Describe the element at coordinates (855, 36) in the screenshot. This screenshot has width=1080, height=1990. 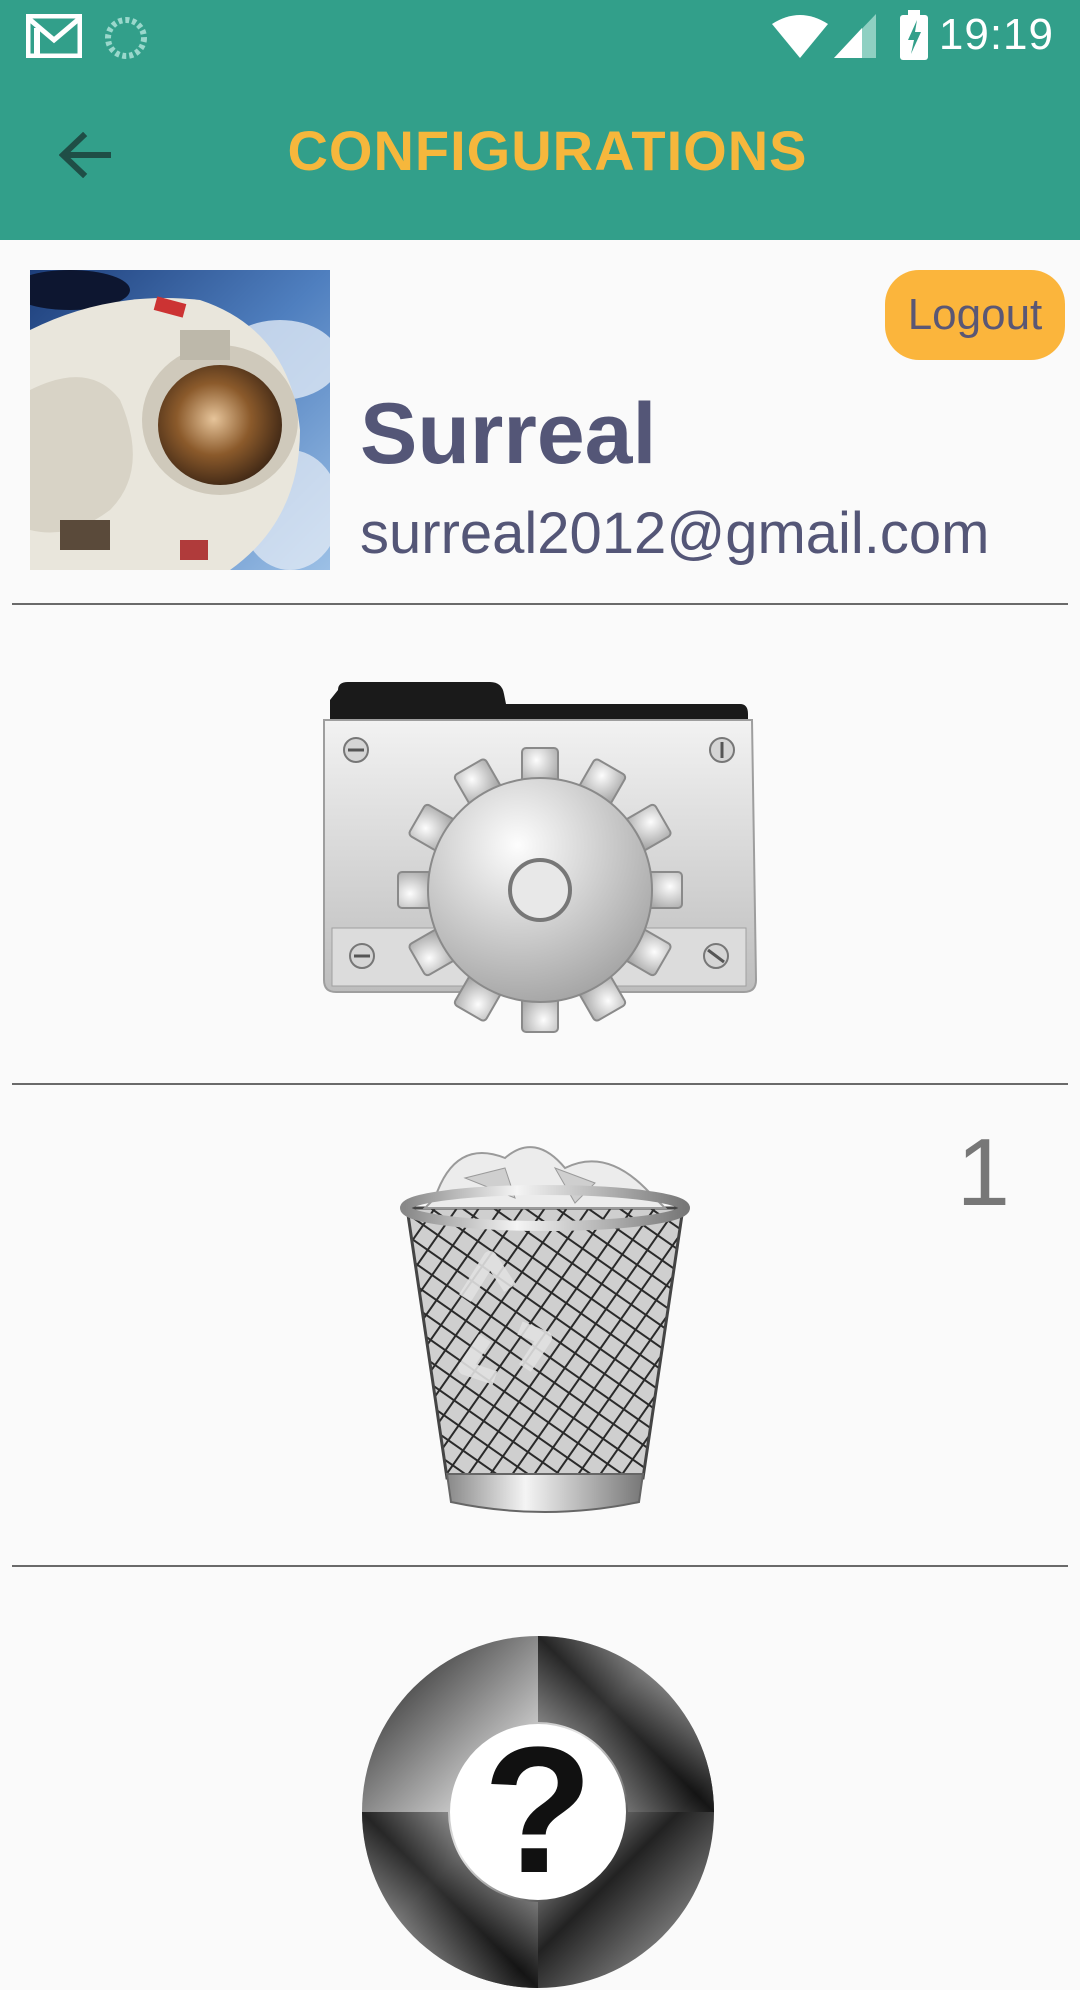
I see `signal-icon` at that location.